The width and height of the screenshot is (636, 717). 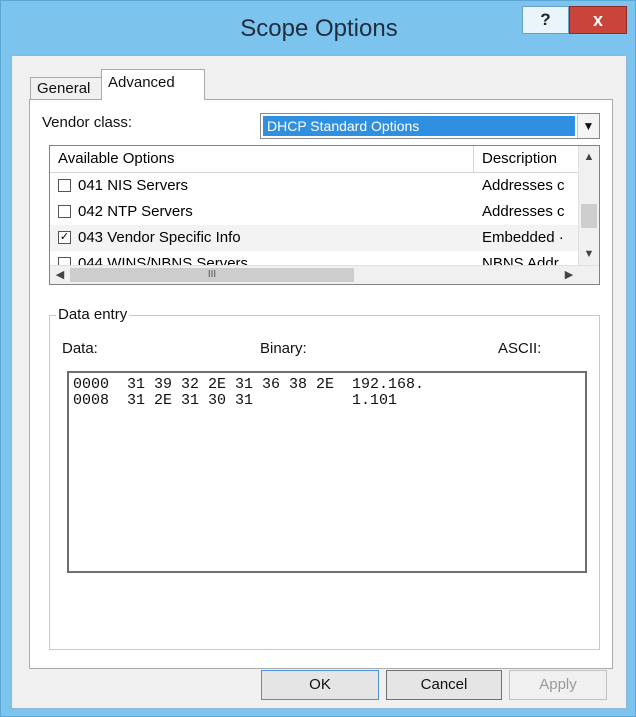 What do you see at coordinates (320, 685) in the screenshot?
I see `ok-button: OK` at bounding box center [320, 685].